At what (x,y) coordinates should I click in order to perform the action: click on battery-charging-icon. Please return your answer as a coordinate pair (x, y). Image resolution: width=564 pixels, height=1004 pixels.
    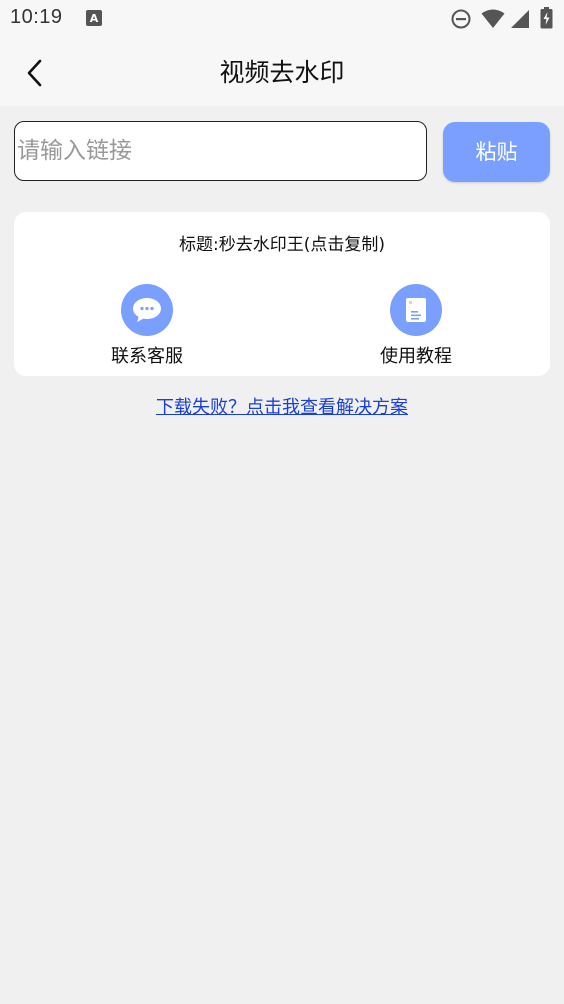
    Looking at the image, I should click on (546, 20).